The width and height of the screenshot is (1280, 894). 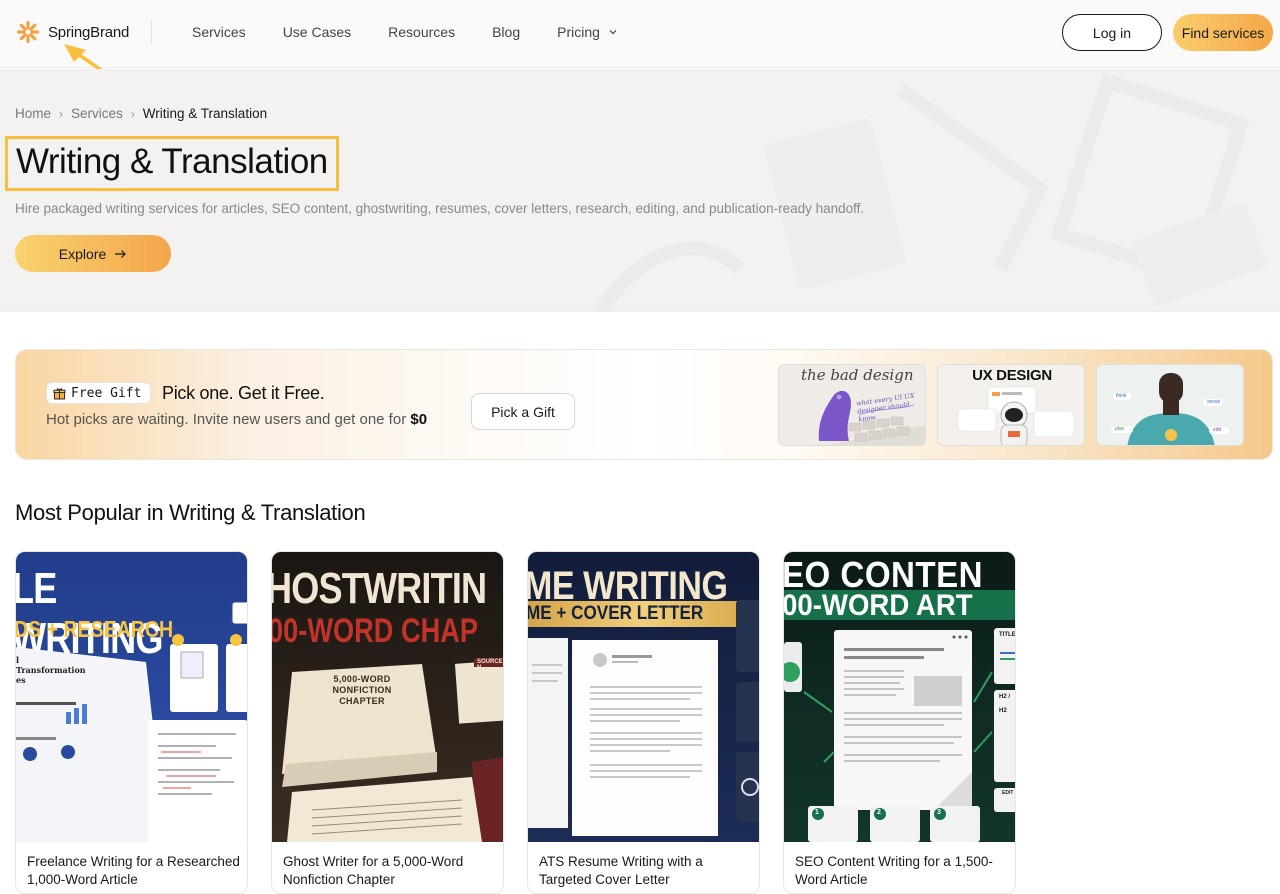 I want to click on gift-headline: Pick one. Get it Free., so click(x=243, y=393).